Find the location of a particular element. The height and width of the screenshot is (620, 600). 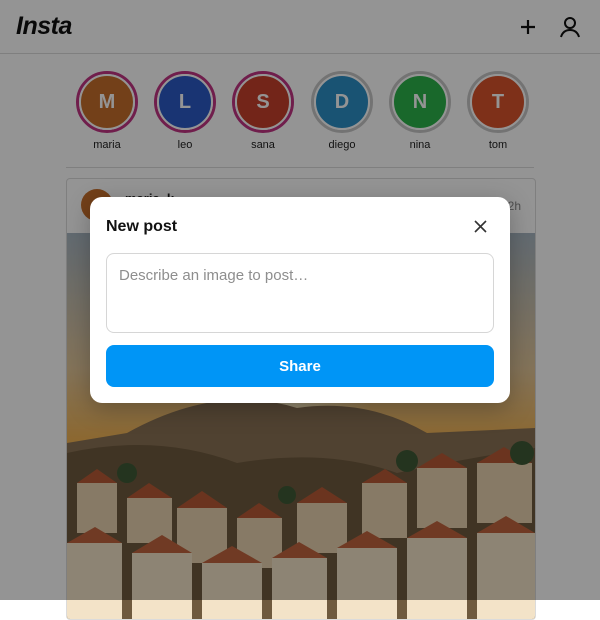

post-description-input is located at coordinates (300, 293).